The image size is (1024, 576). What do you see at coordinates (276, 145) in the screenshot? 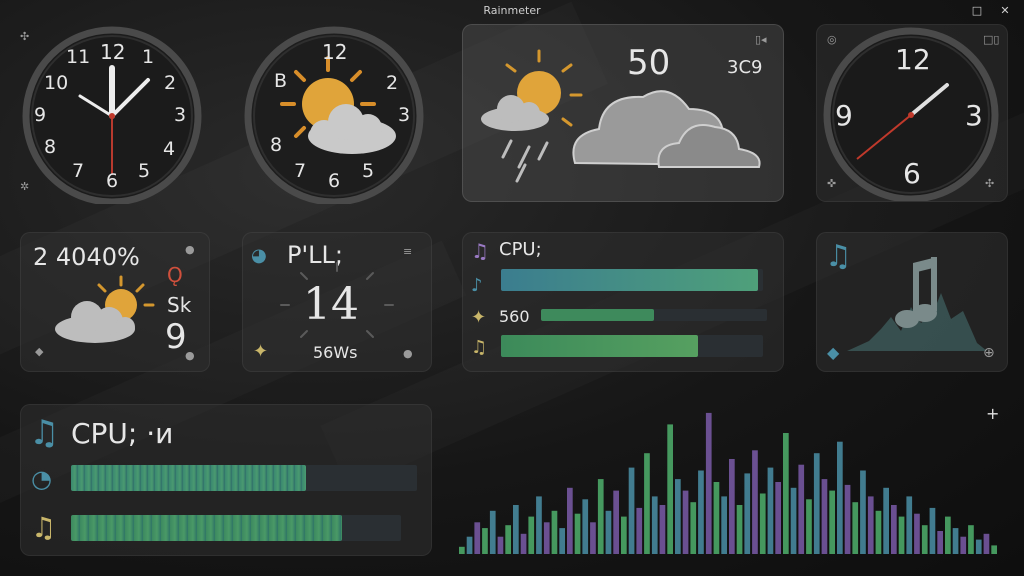
I see `clock-2-numeral-8: 8` at bounding box center [276, 145].